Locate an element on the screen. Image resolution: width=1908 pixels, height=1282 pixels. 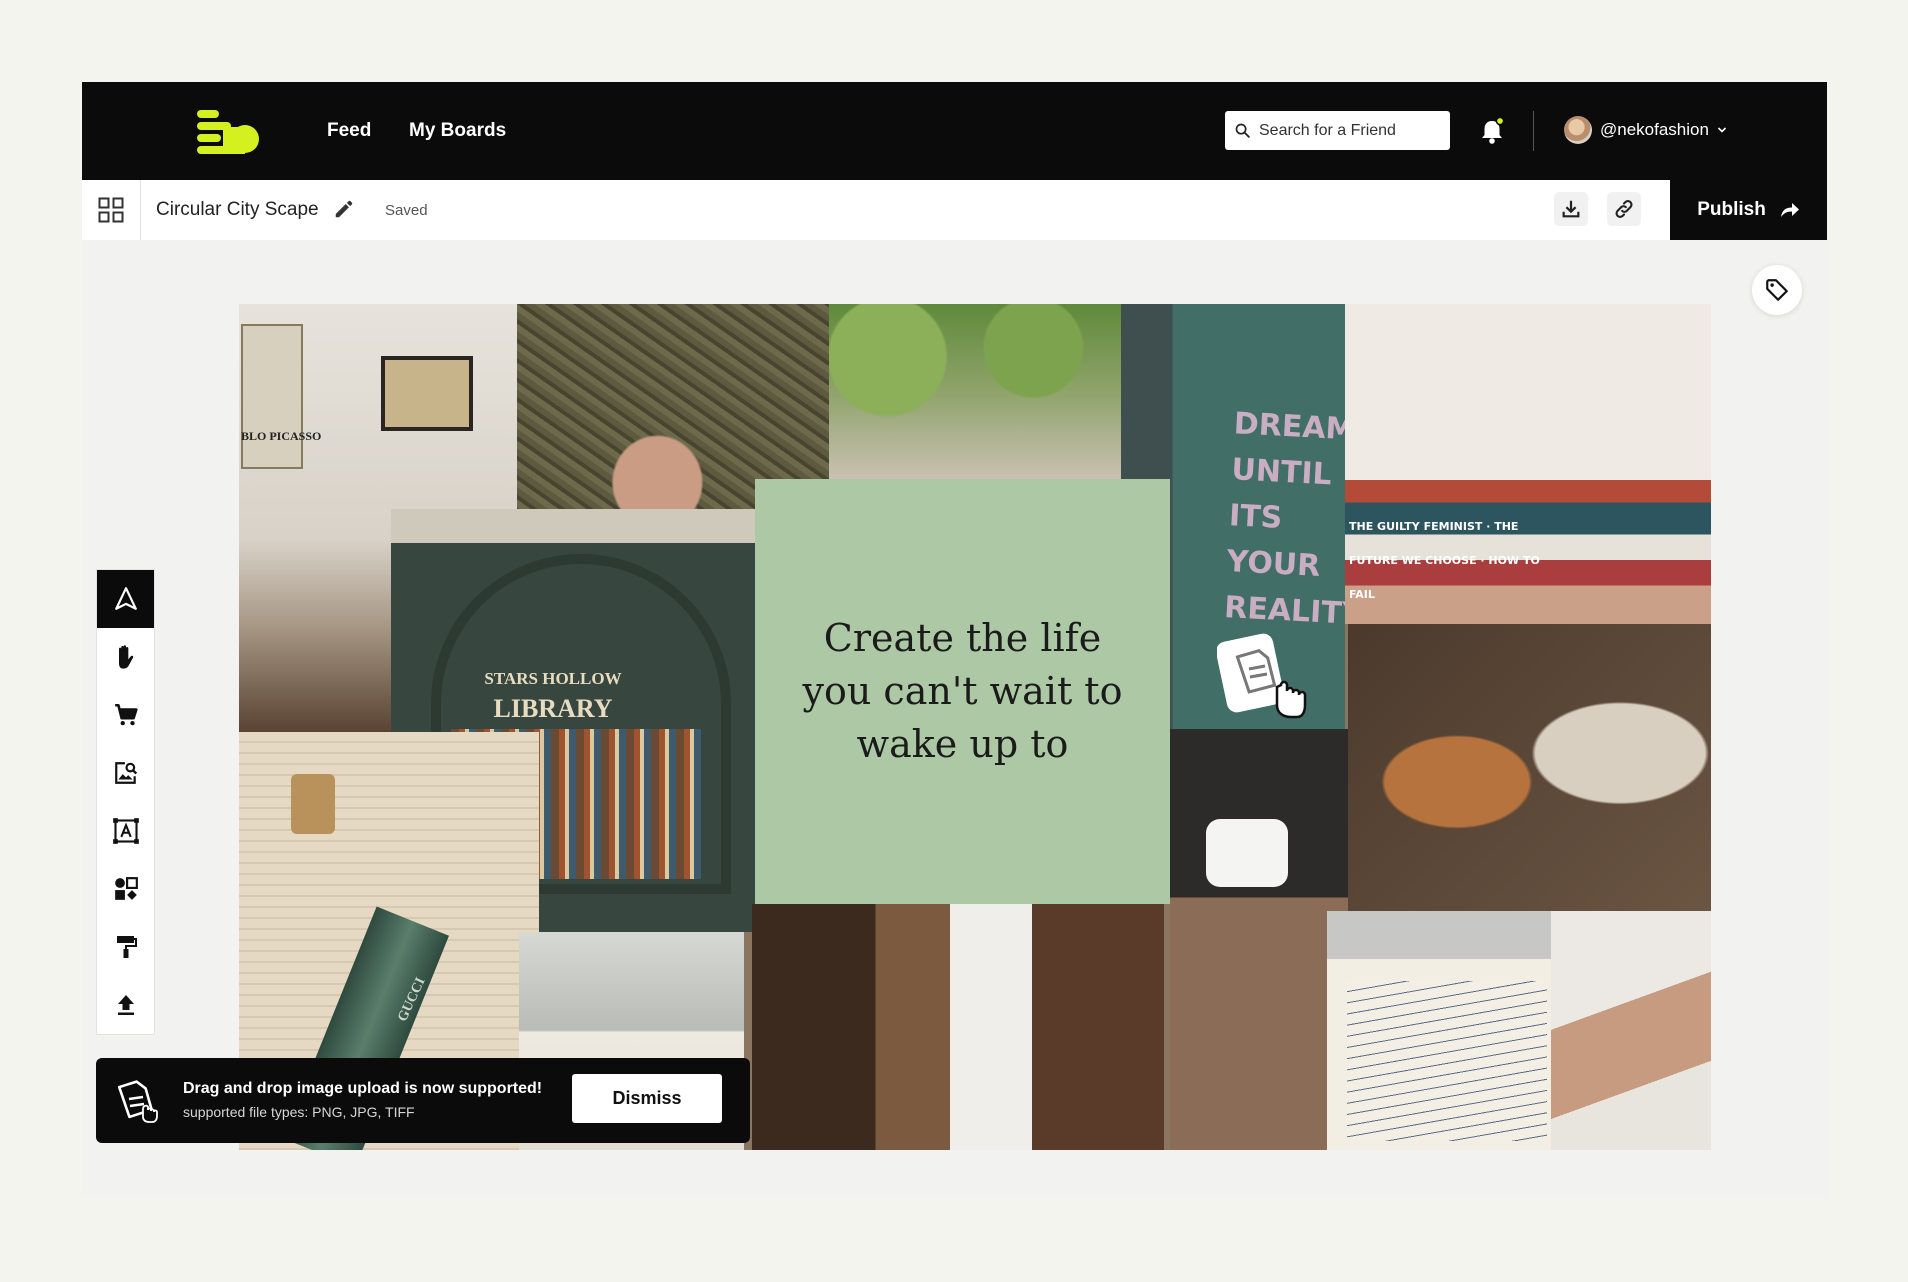
user-menu: @nekofashion is located at coordinates (1645, 130).